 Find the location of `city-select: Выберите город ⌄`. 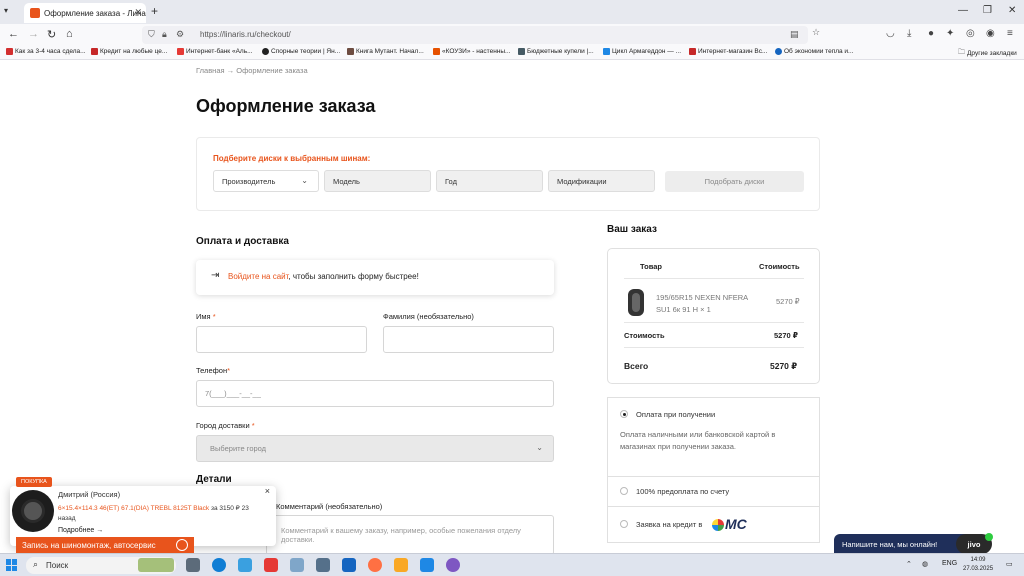

city-select: Выберите город ⌄ is located at coordinates (375, 448).